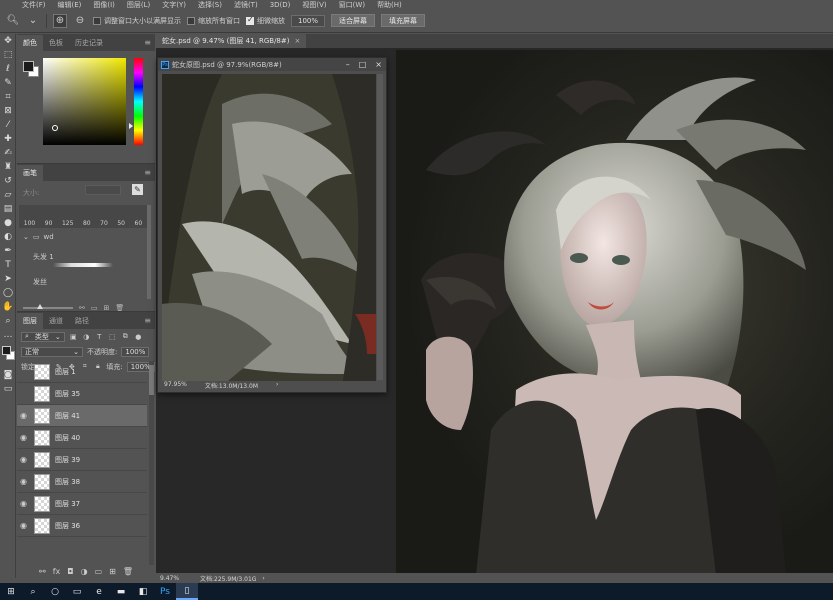 Image resolution: width=833 pixels, height=600 pixels. I want to click on brush-tool-icon: ✍, so click(8, 153).